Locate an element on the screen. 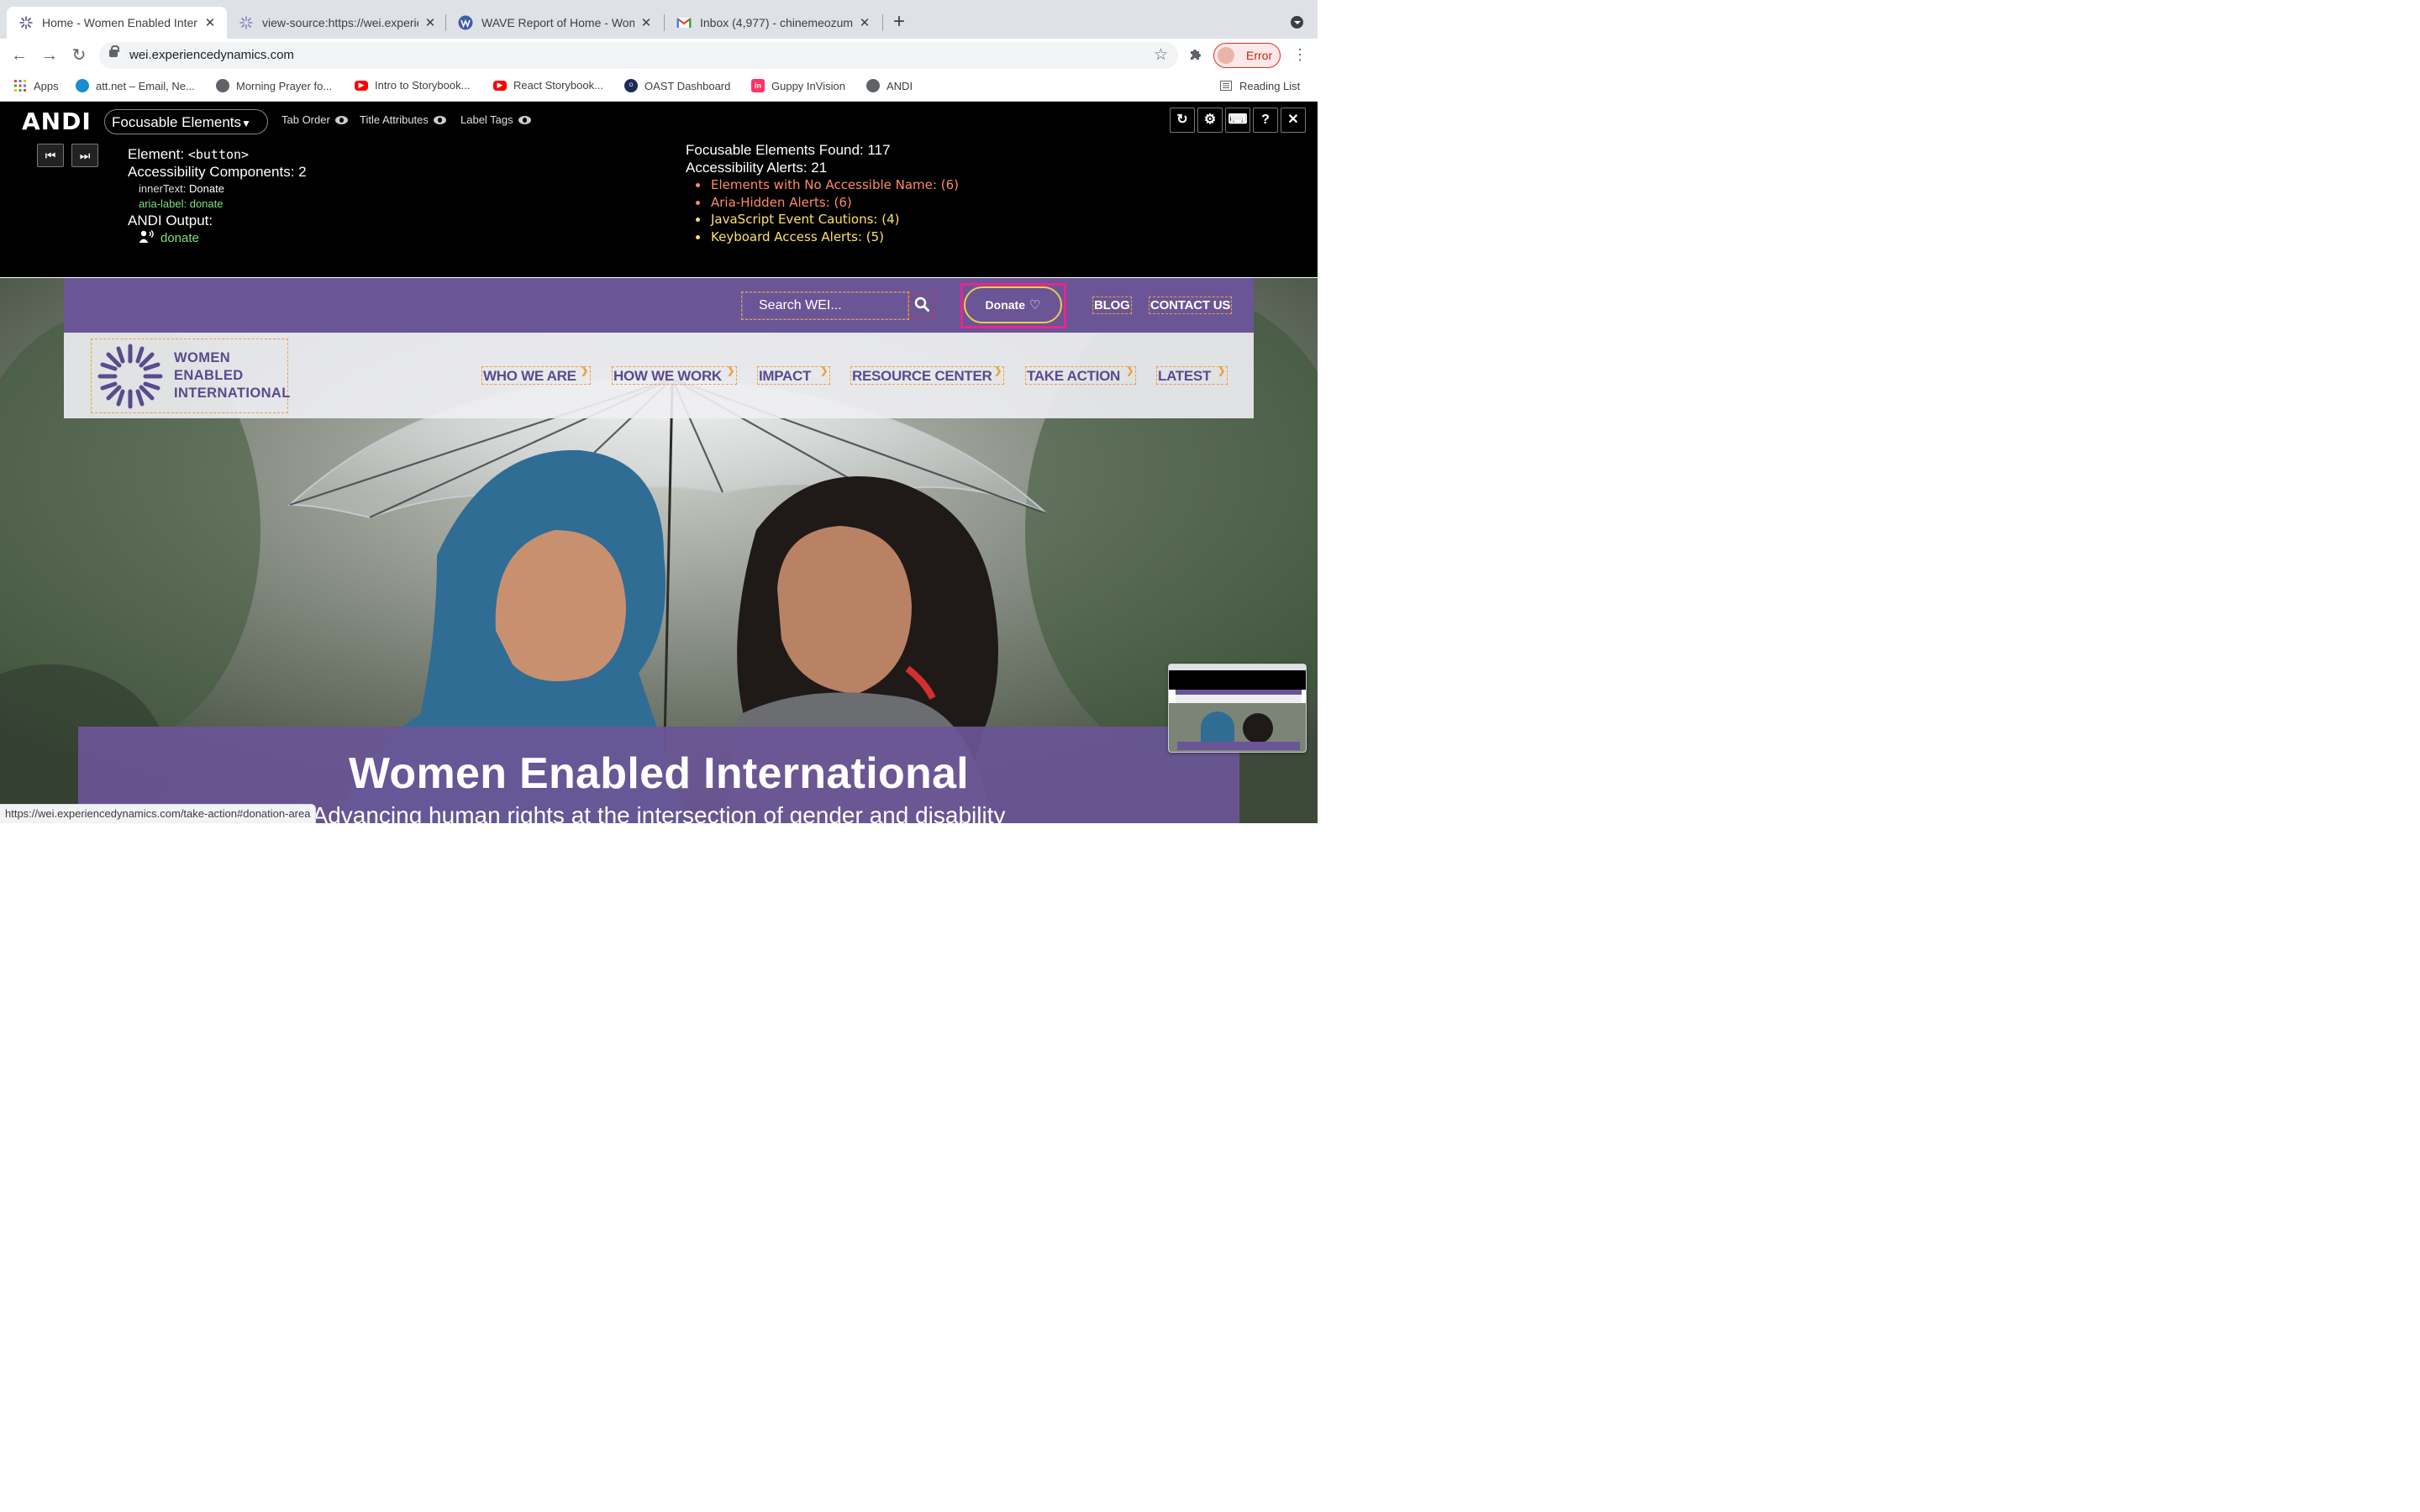 Image resolution: width=2420 pixels, height=1512 pixels. alert-no-accessible-name: Elements with No Accessible Name: (6) is located at coordinates (826, 185).